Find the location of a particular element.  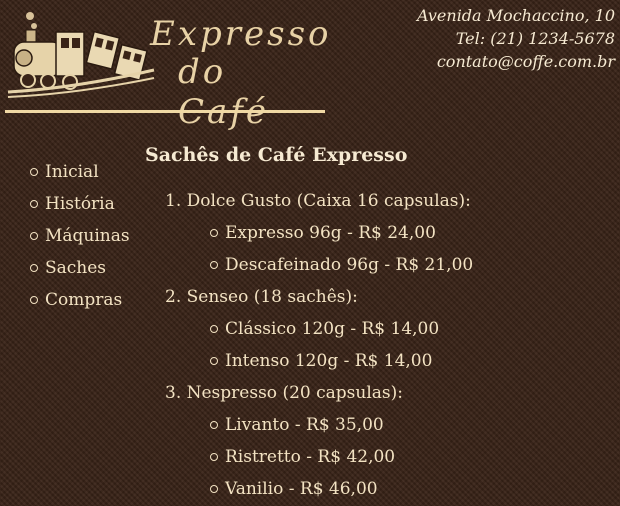

product-item: Vanilio - R$ 46,00 is located at coordinates (341, 490).